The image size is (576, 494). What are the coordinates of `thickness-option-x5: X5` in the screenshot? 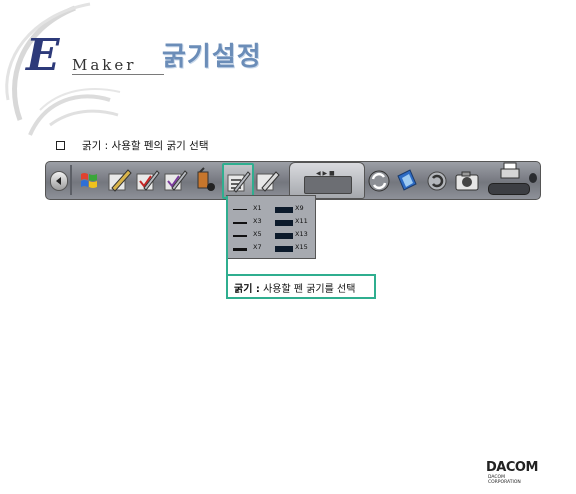 It's located at (250, 236).